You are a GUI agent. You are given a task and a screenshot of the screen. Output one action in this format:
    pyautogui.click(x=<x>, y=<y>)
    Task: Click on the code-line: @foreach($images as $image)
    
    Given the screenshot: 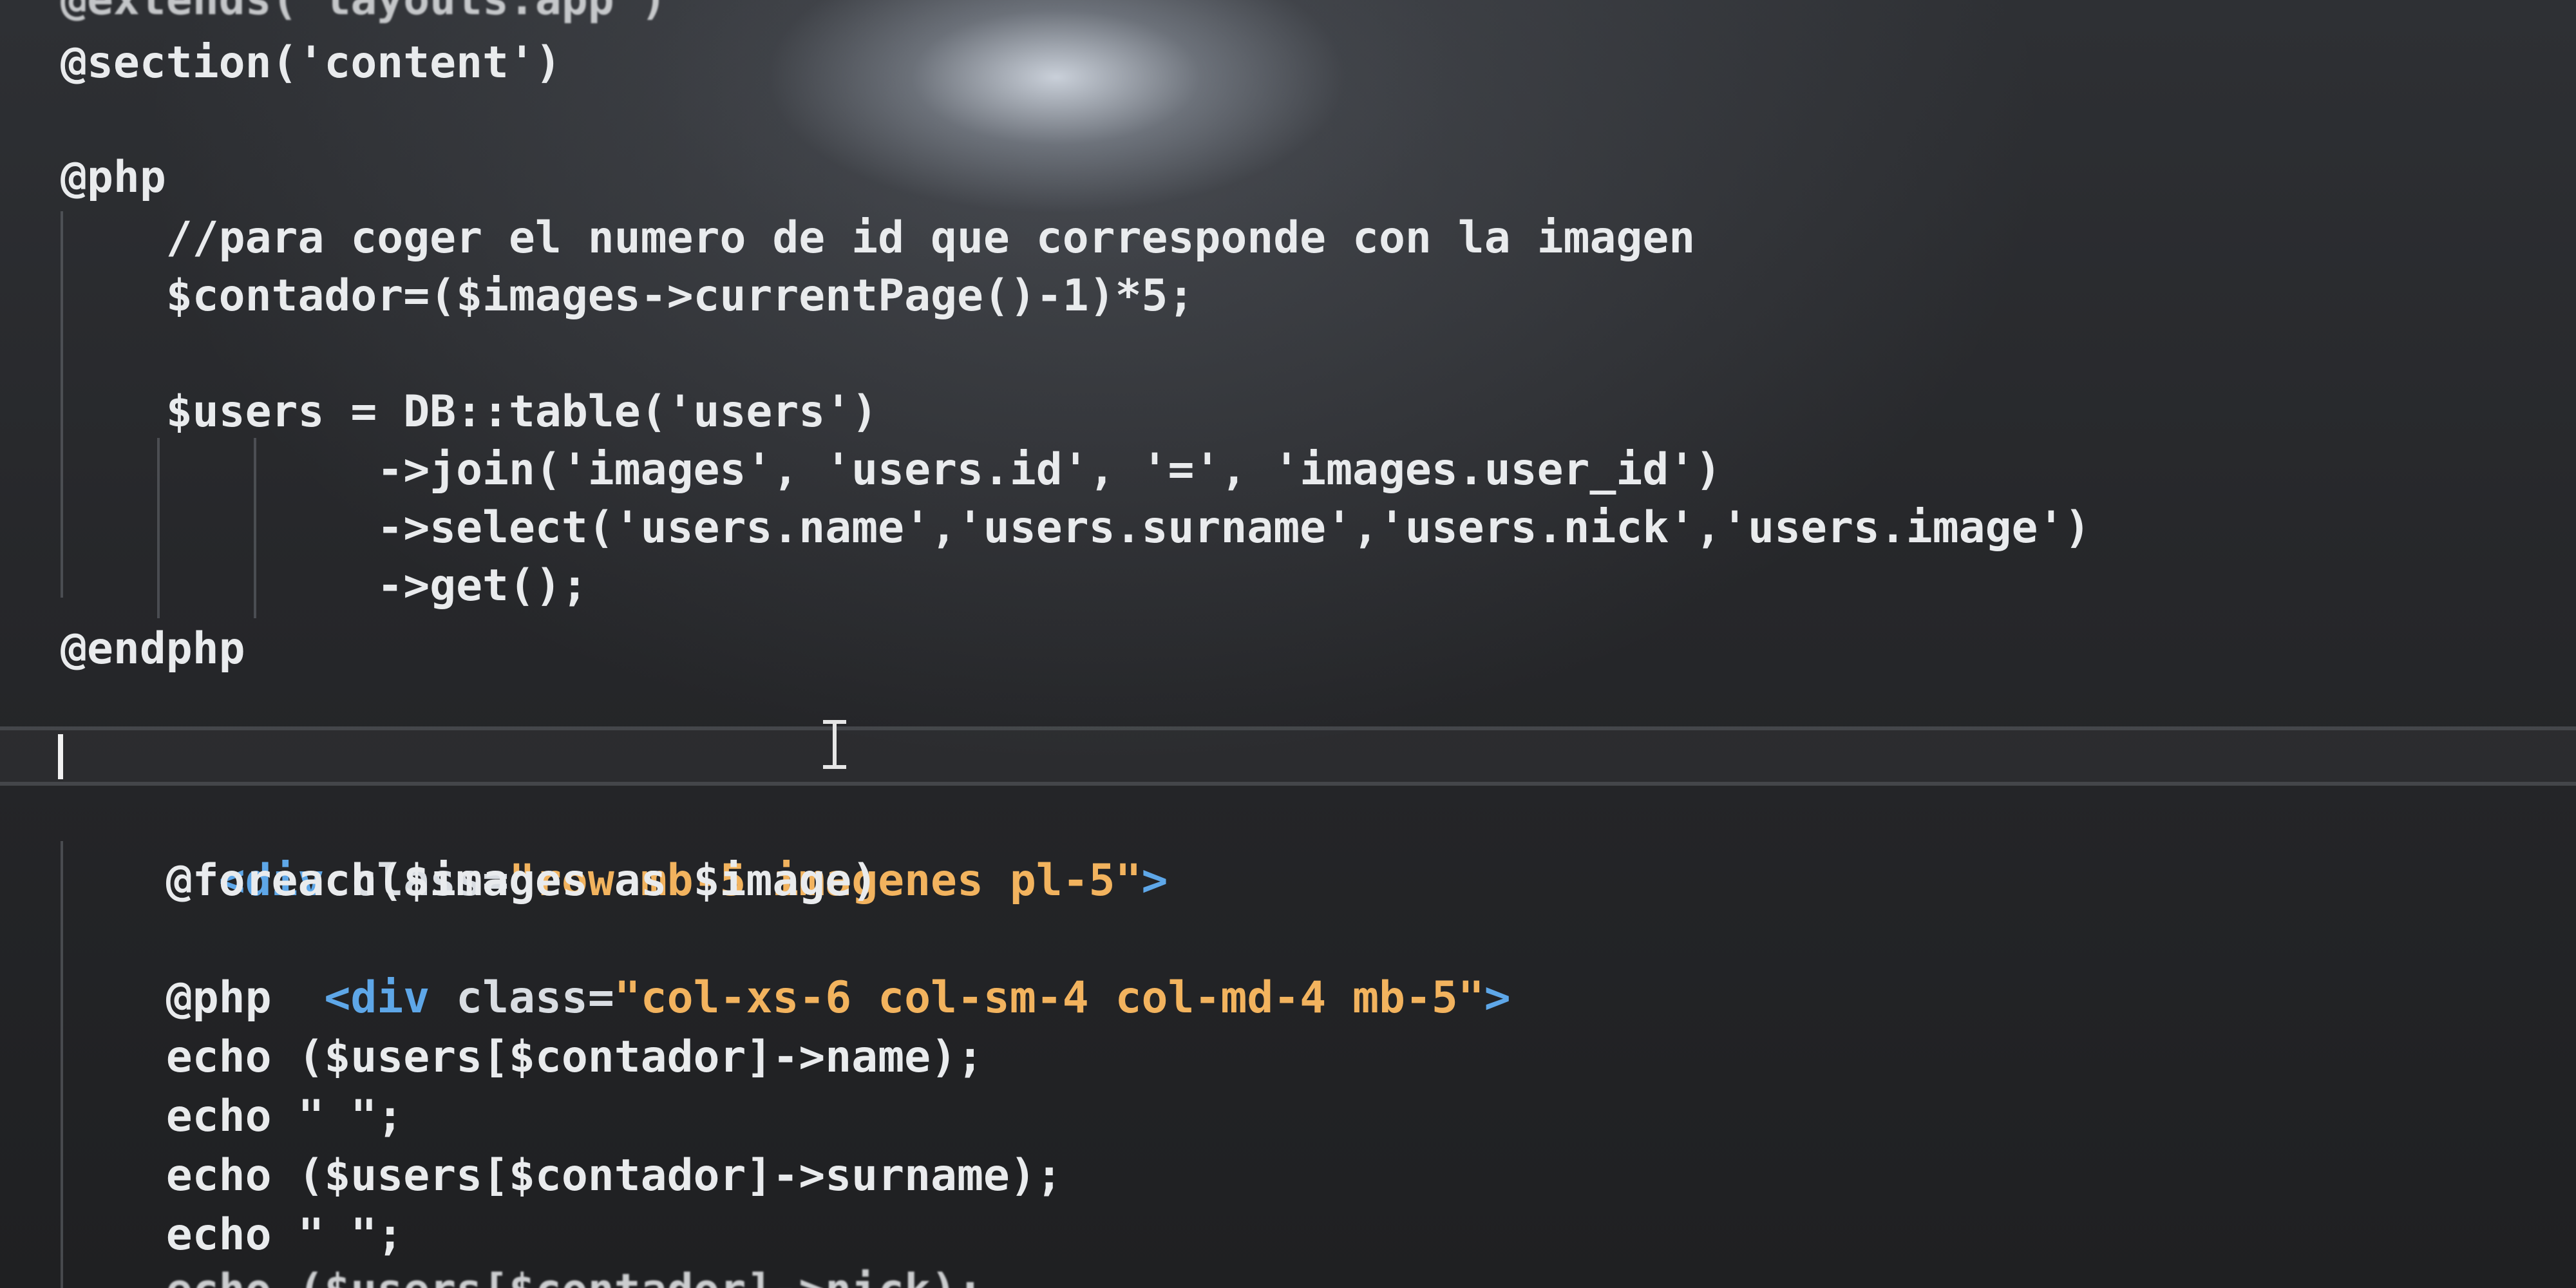 What is the action you would take?
    pyautogui.click(x=469, y=880)
    